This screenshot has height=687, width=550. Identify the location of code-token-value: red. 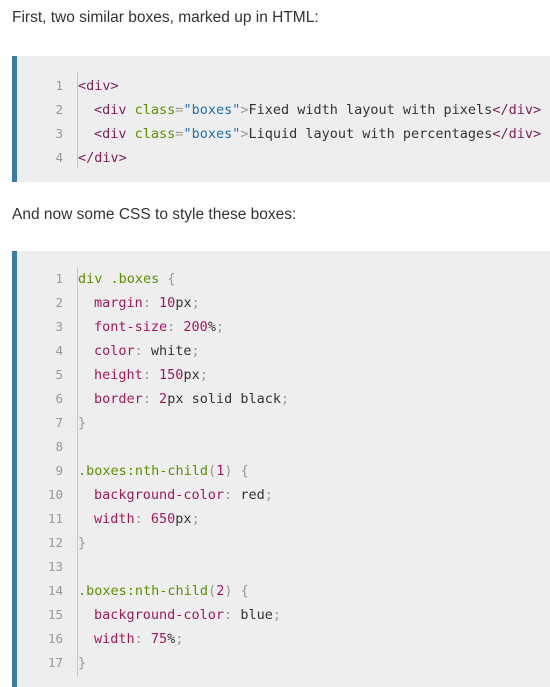
(252, 495).